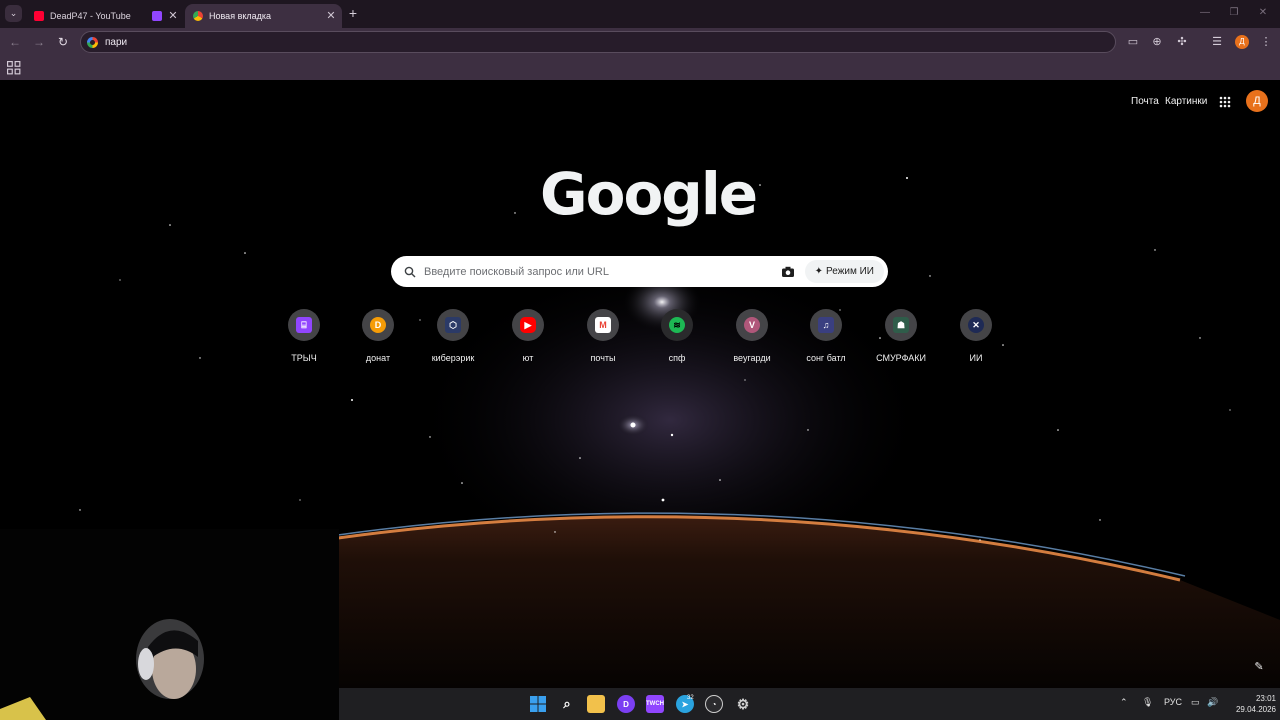 The image size is (1280, 720). Describe the element at coordinates (410, 271) in the screenshot. I see `search-icon` at that location.